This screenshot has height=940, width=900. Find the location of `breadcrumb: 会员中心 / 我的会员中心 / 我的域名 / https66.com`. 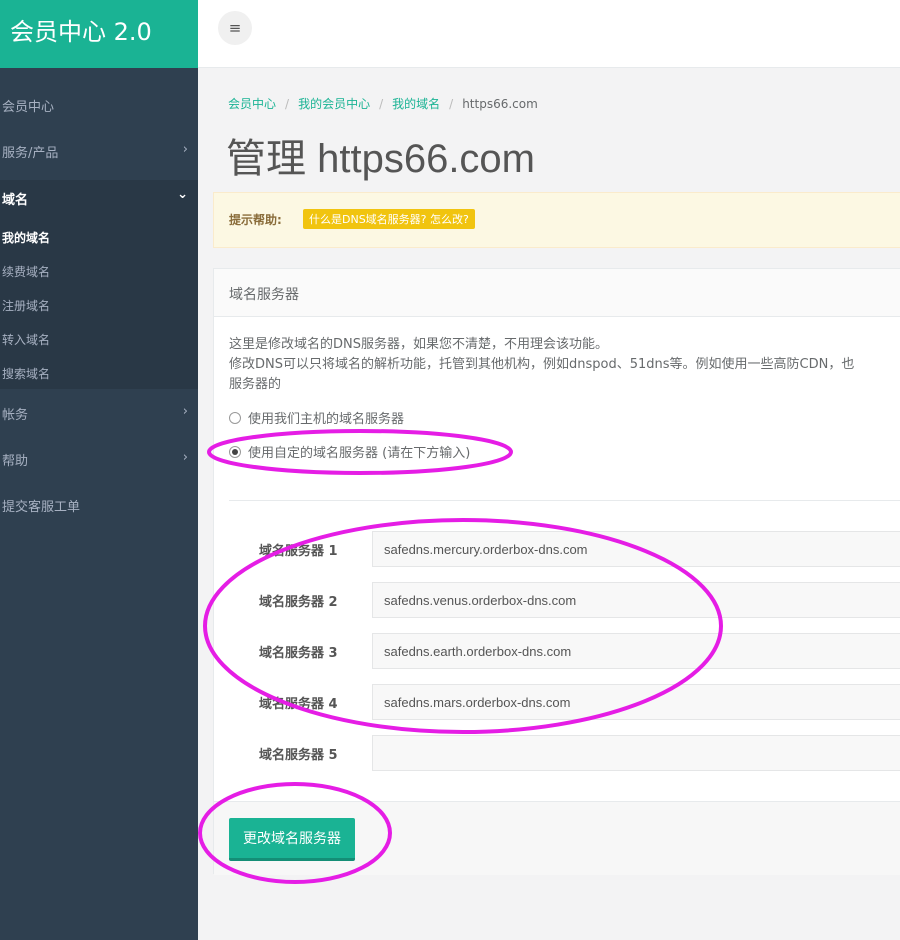

breadcrumb: 会员中心 / 我的会员中心 / 我的域名 / https66.com is located at coordinates (383, 103).